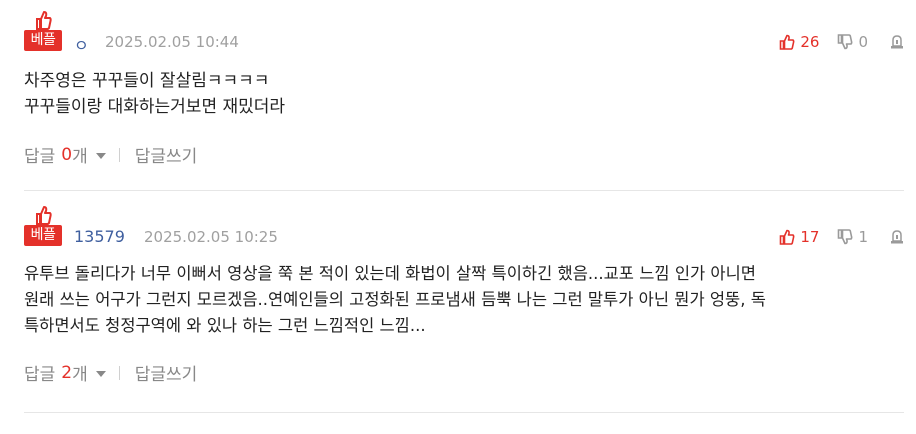 Image resolution: width=916 pixels, height=434 pixels. I want to click on comment-line: 차주영은 꾸꾸들이 잘살림ㅋㅋㅋㅋ, so click(147, 81).